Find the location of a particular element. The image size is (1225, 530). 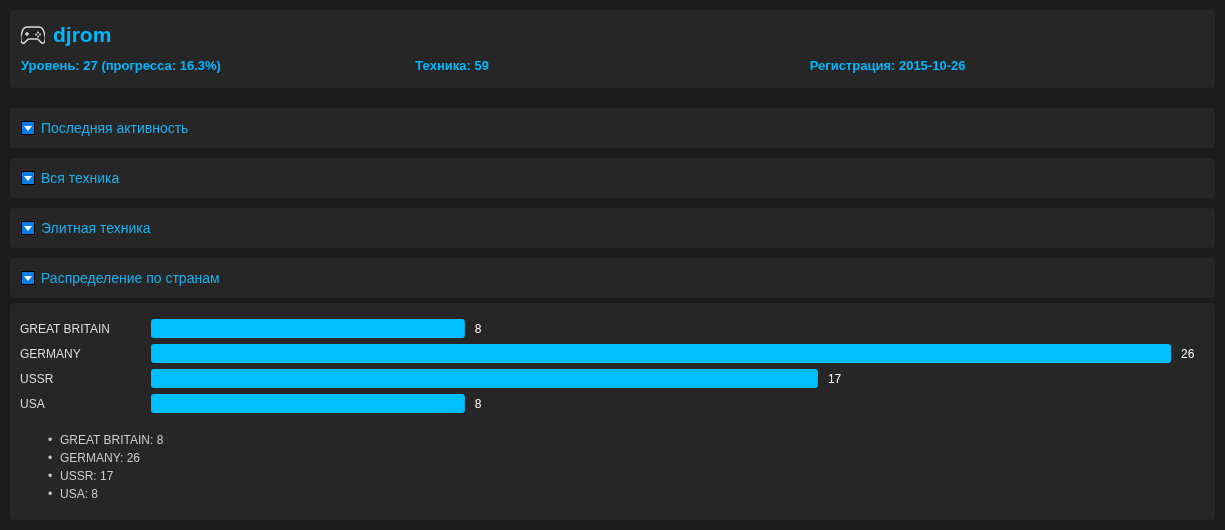

section-header: Распределение по странам is located at coordinates (612, 278).